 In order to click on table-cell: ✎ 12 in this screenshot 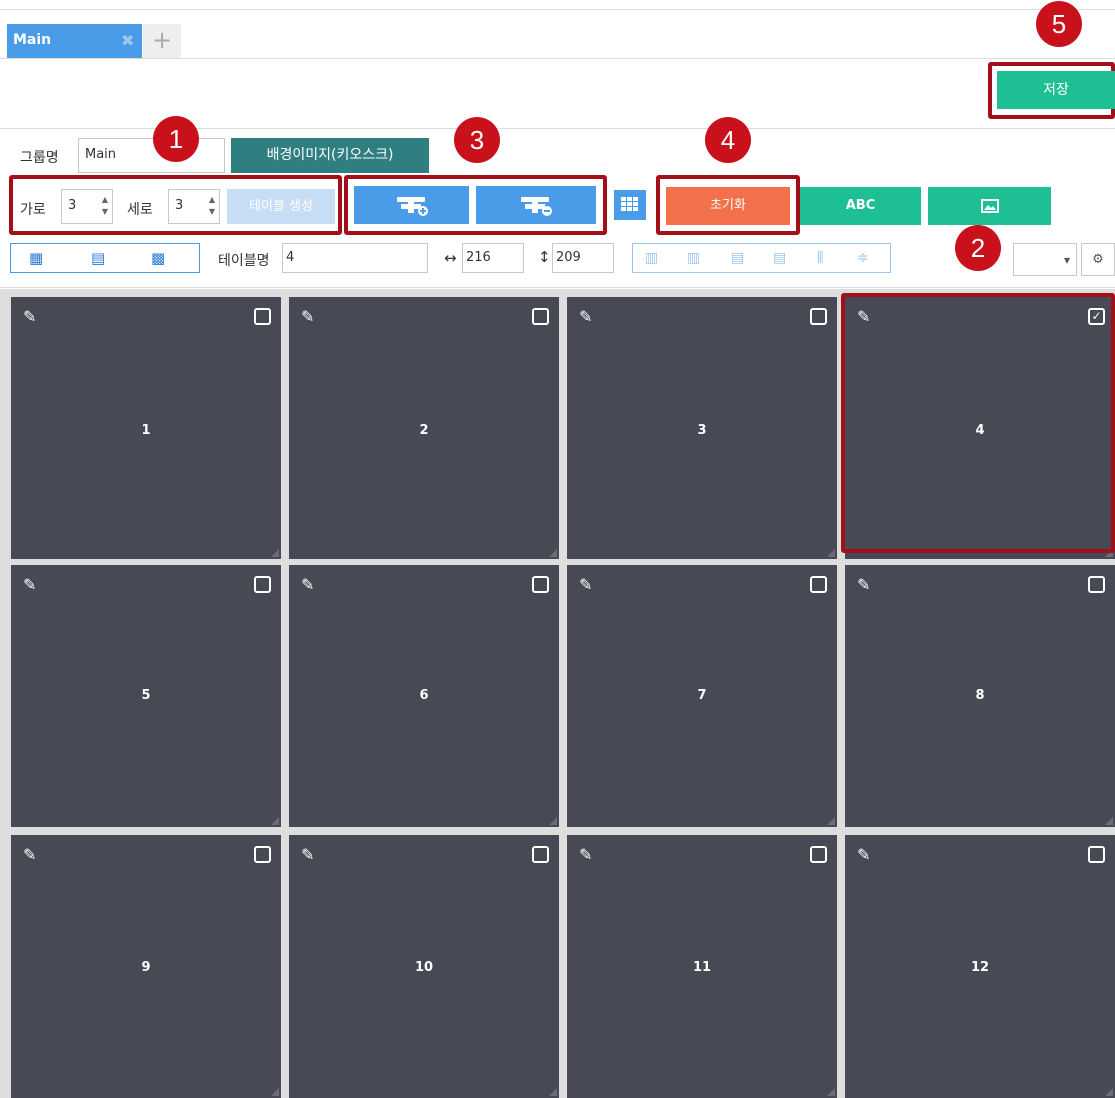, I will do `click(980, 966)`.